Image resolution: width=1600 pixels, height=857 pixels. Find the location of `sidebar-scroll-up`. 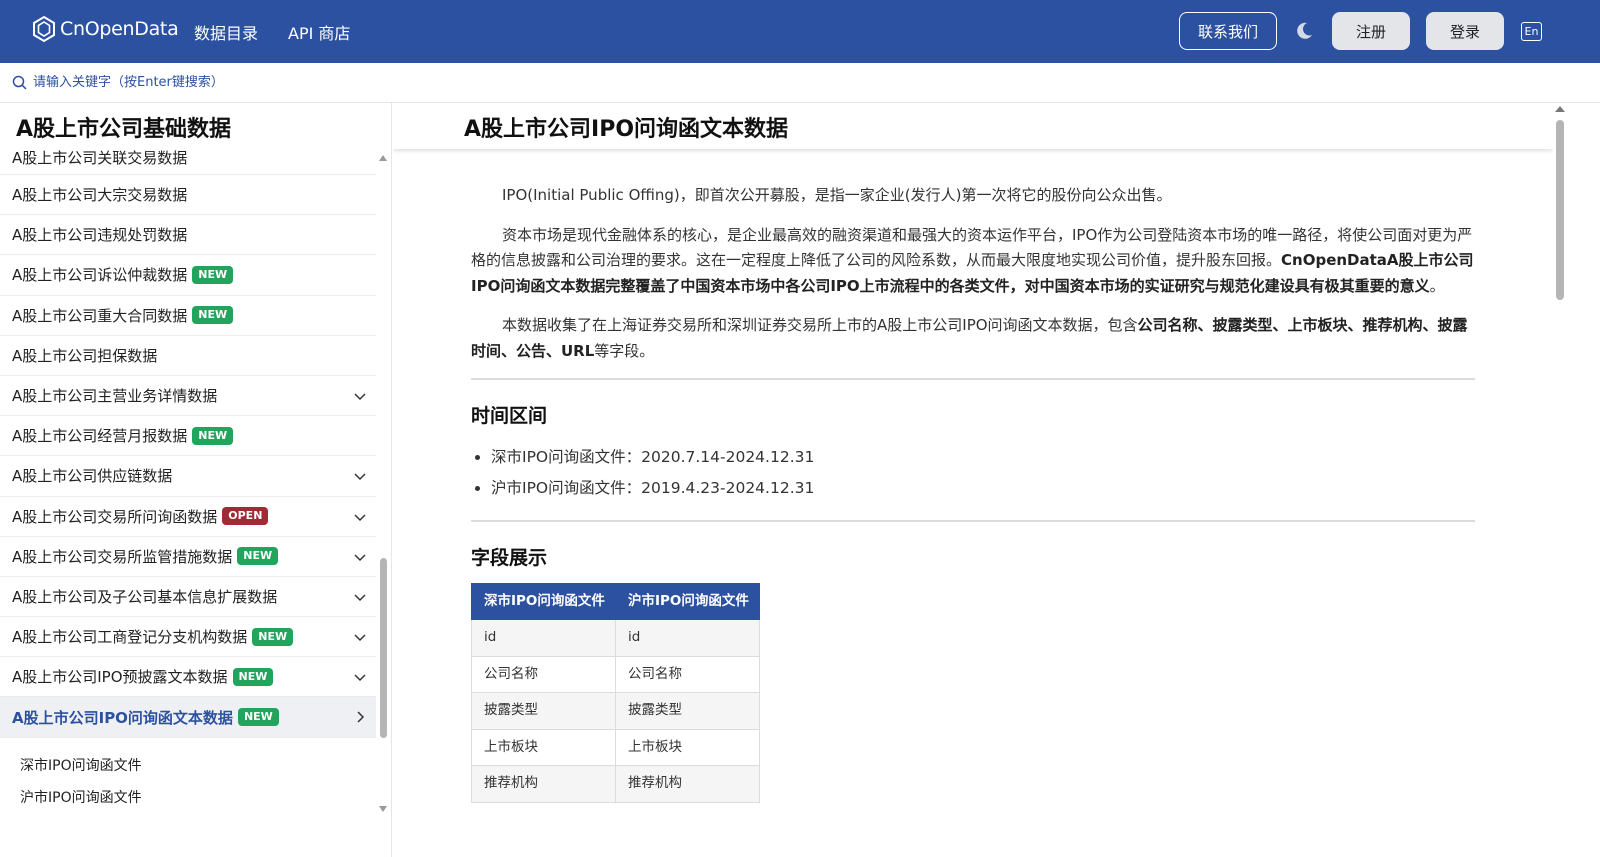

sidebar-scroll-up is located at coordinates (383, 158).